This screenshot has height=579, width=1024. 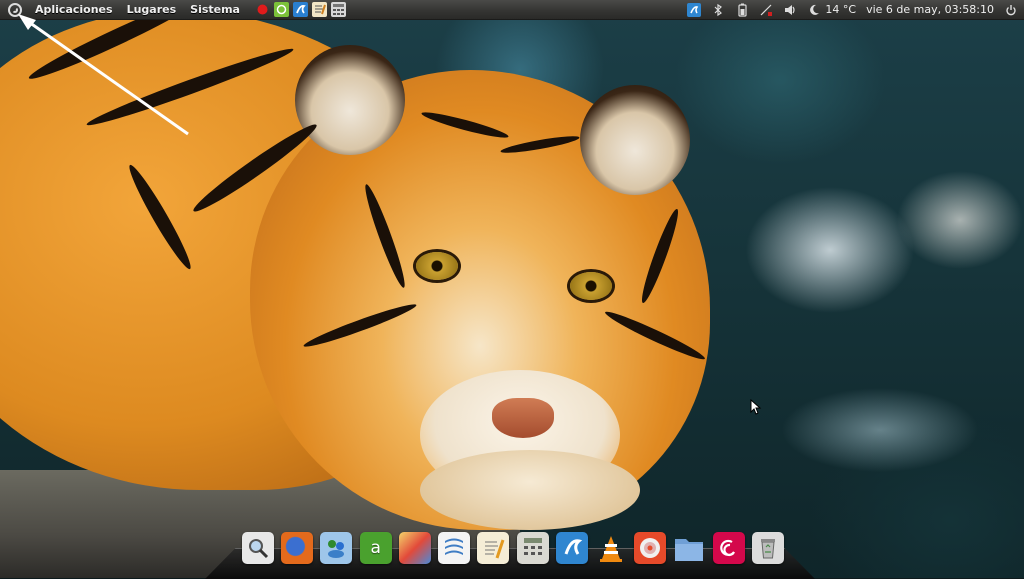 What do you see at coordinates (718, 10) in the screenshot?
I see `bluetooth-icon` at bounding box center [718, 10].